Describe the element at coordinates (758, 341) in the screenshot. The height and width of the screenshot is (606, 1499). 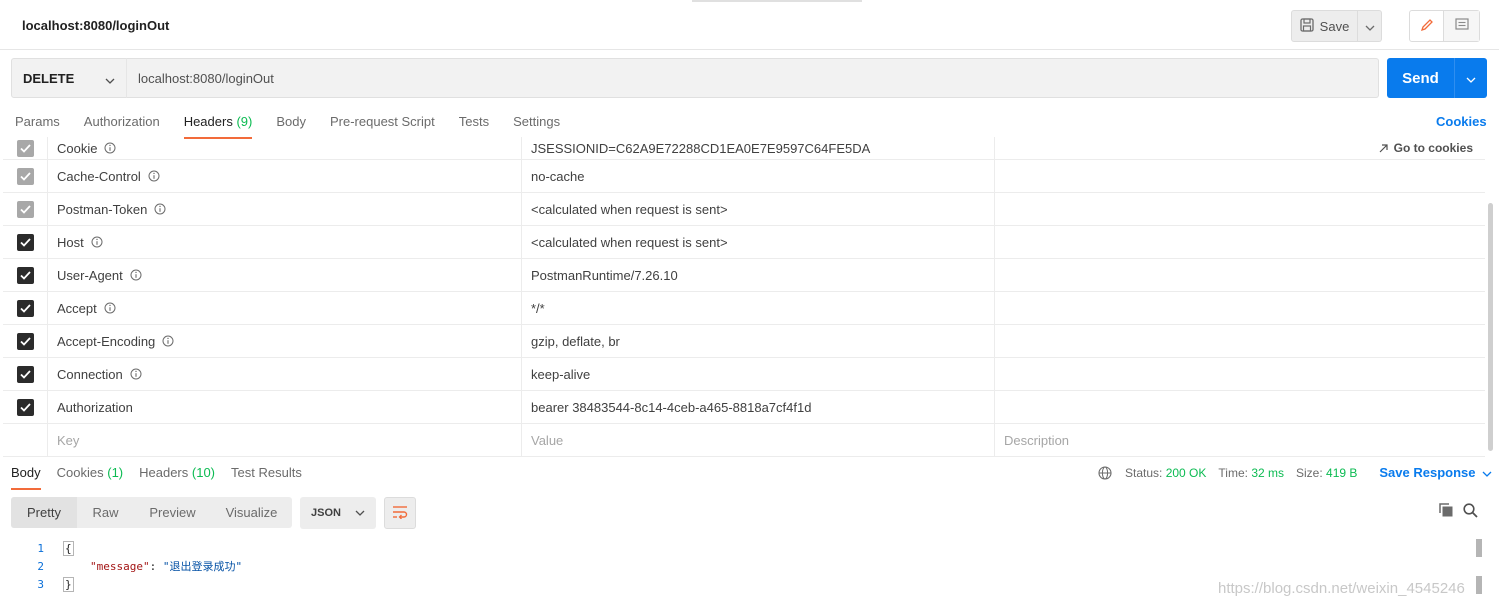
I see `header-value-cell: gzip, deflate, br` at that location.